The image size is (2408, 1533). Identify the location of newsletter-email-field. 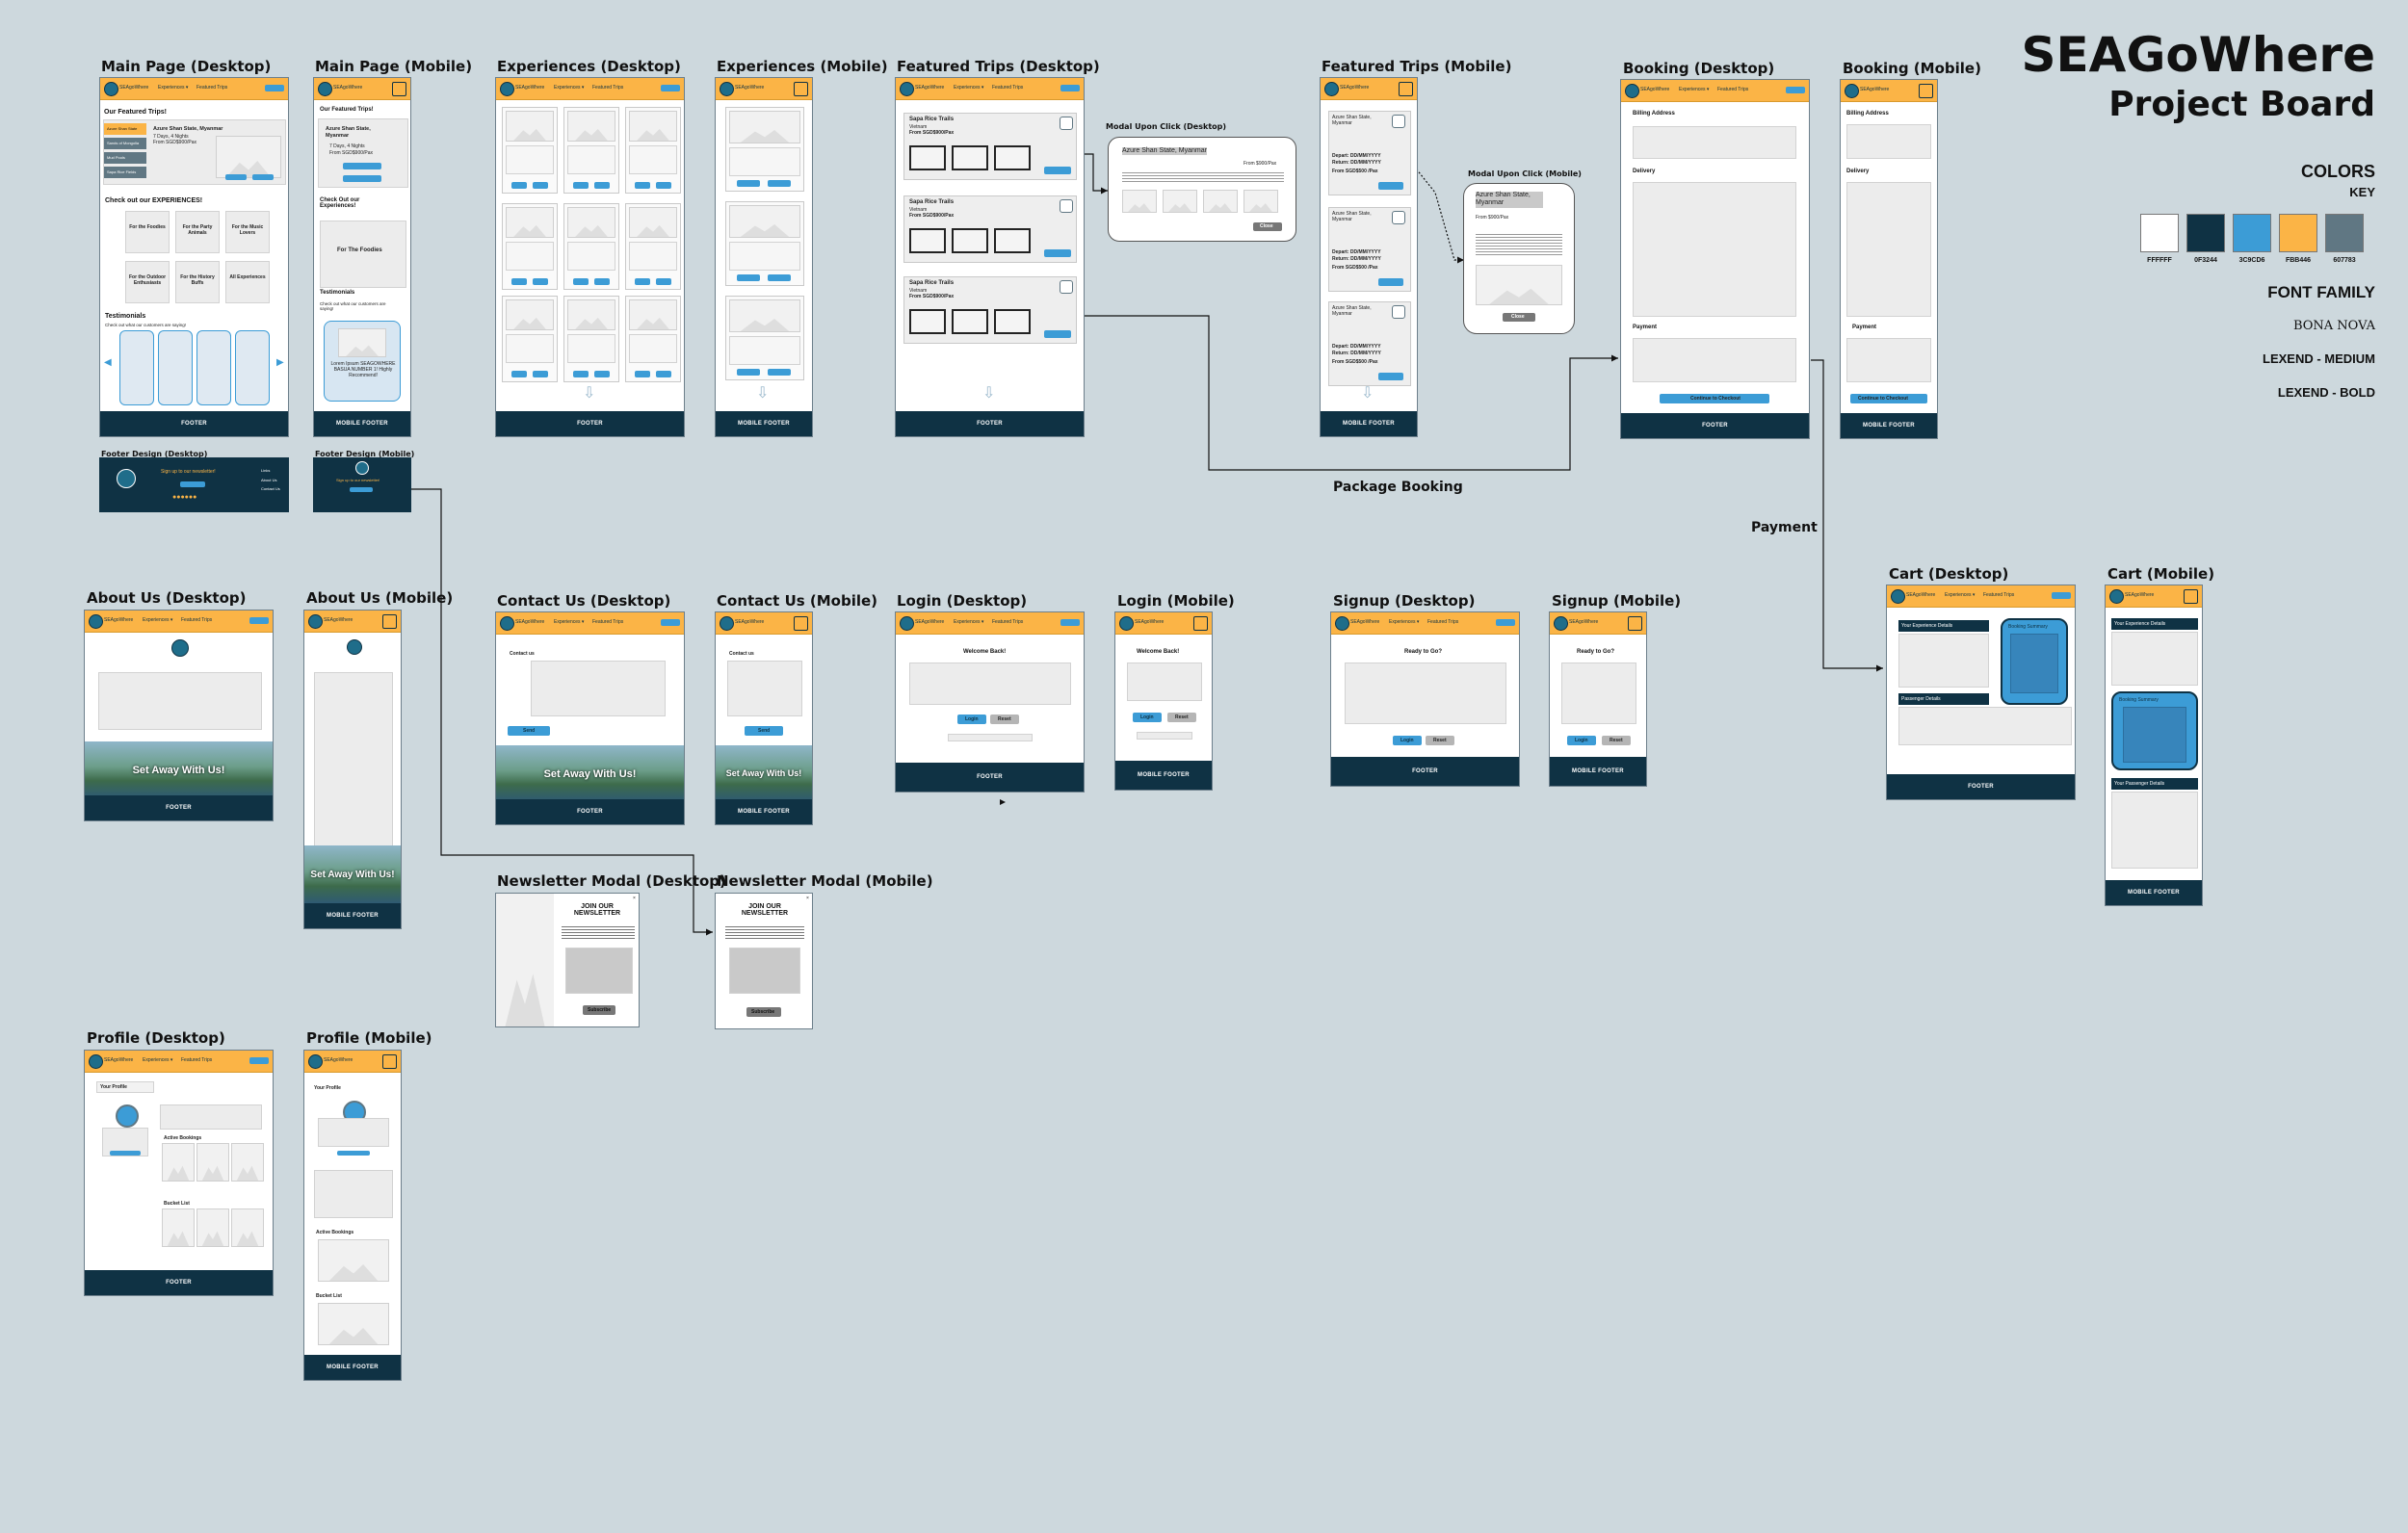
(599, 971).